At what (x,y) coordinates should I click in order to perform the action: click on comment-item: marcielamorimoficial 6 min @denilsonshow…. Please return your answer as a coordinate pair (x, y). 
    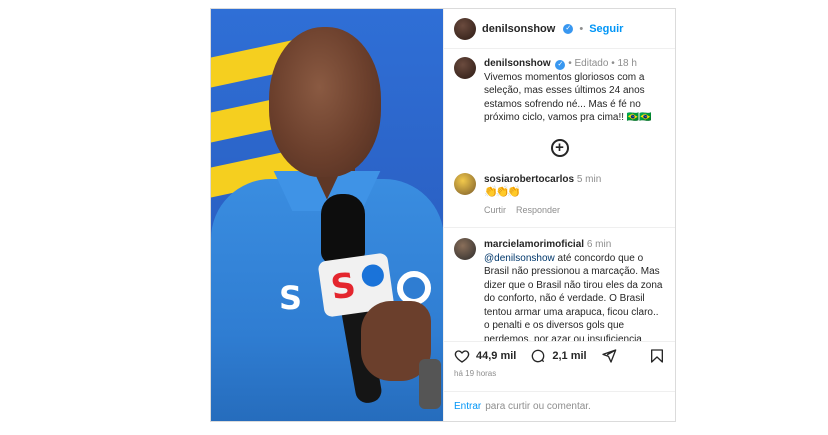
    Looking at the image, I should click on (559, 289).